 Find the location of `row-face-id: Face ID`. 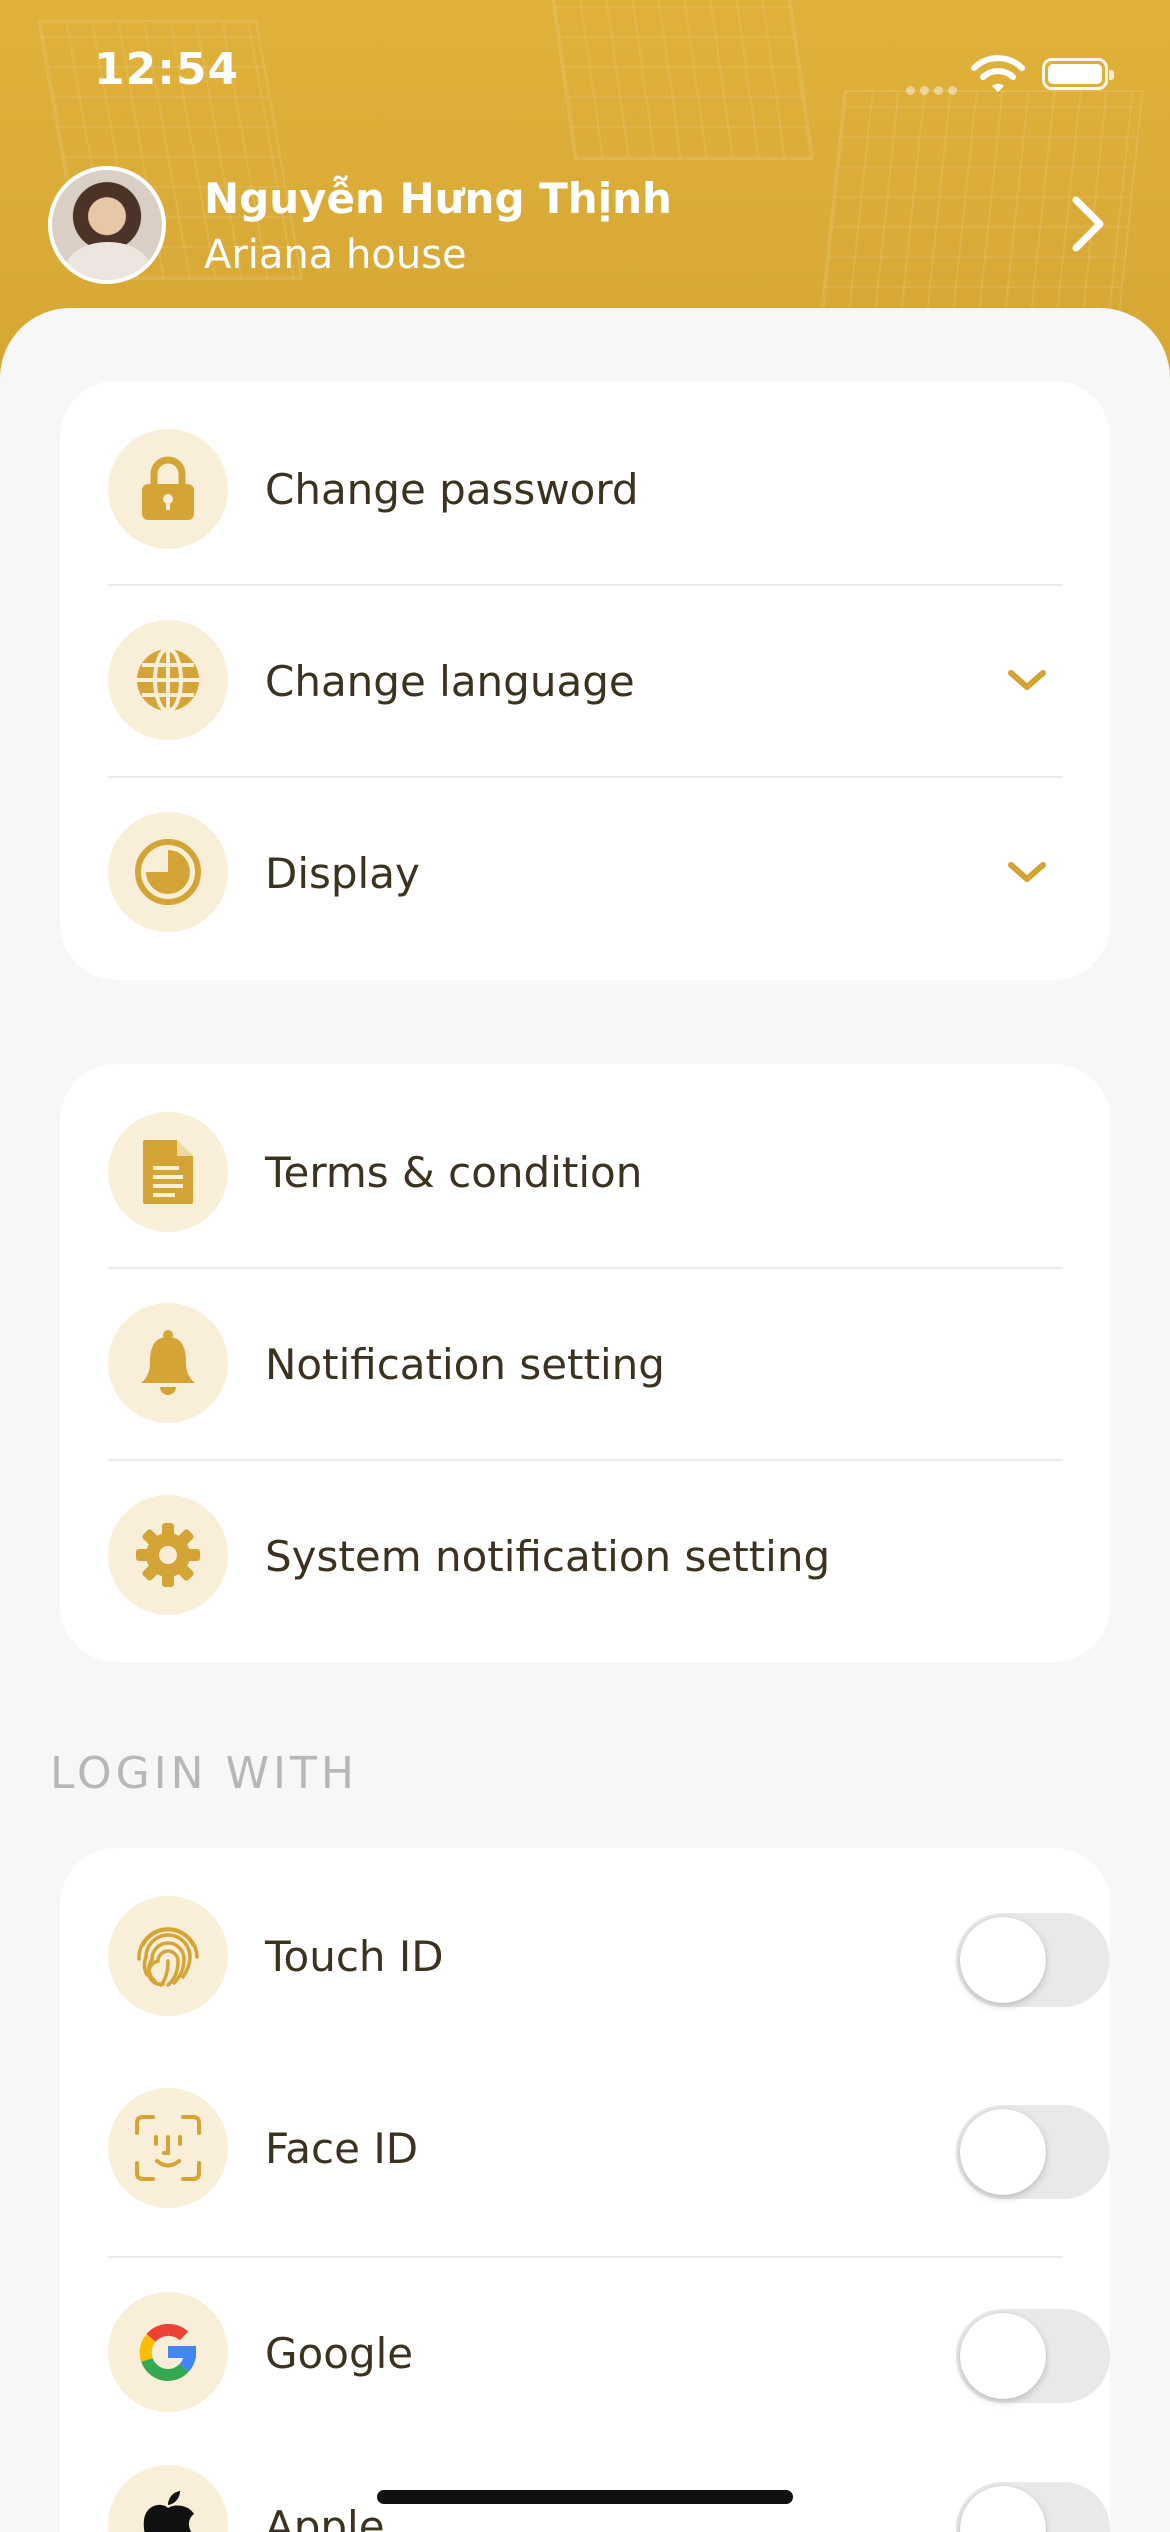

row-face-id: Face ID is located at coordinates (585, 2136).